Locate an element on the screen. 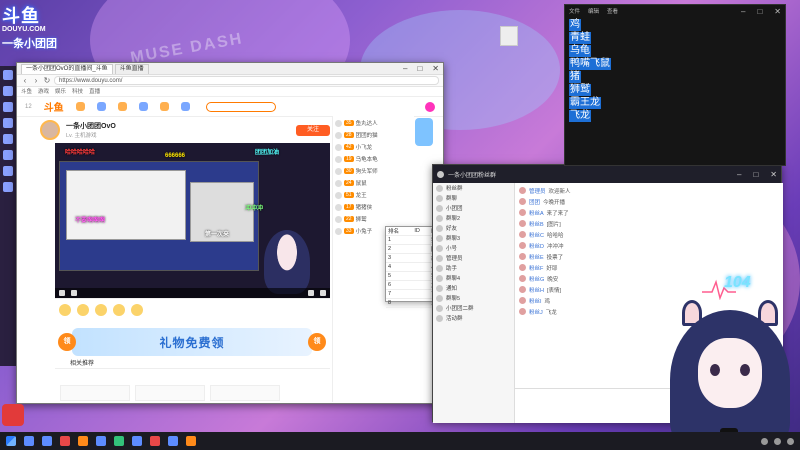 Image resolution: width=800 pixels, height=450 pixels. bookmark-item: 游戏 is located at coordinates (43, 91).